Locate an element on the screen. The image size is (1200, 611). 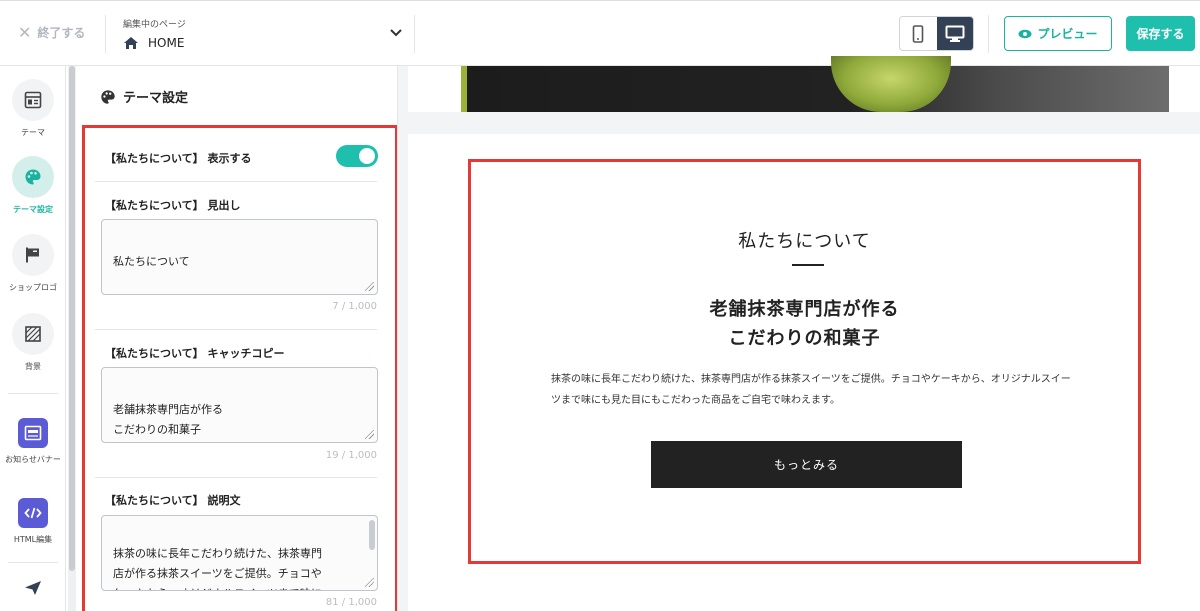
mobile-view-button is located at coordinates (918, 33).